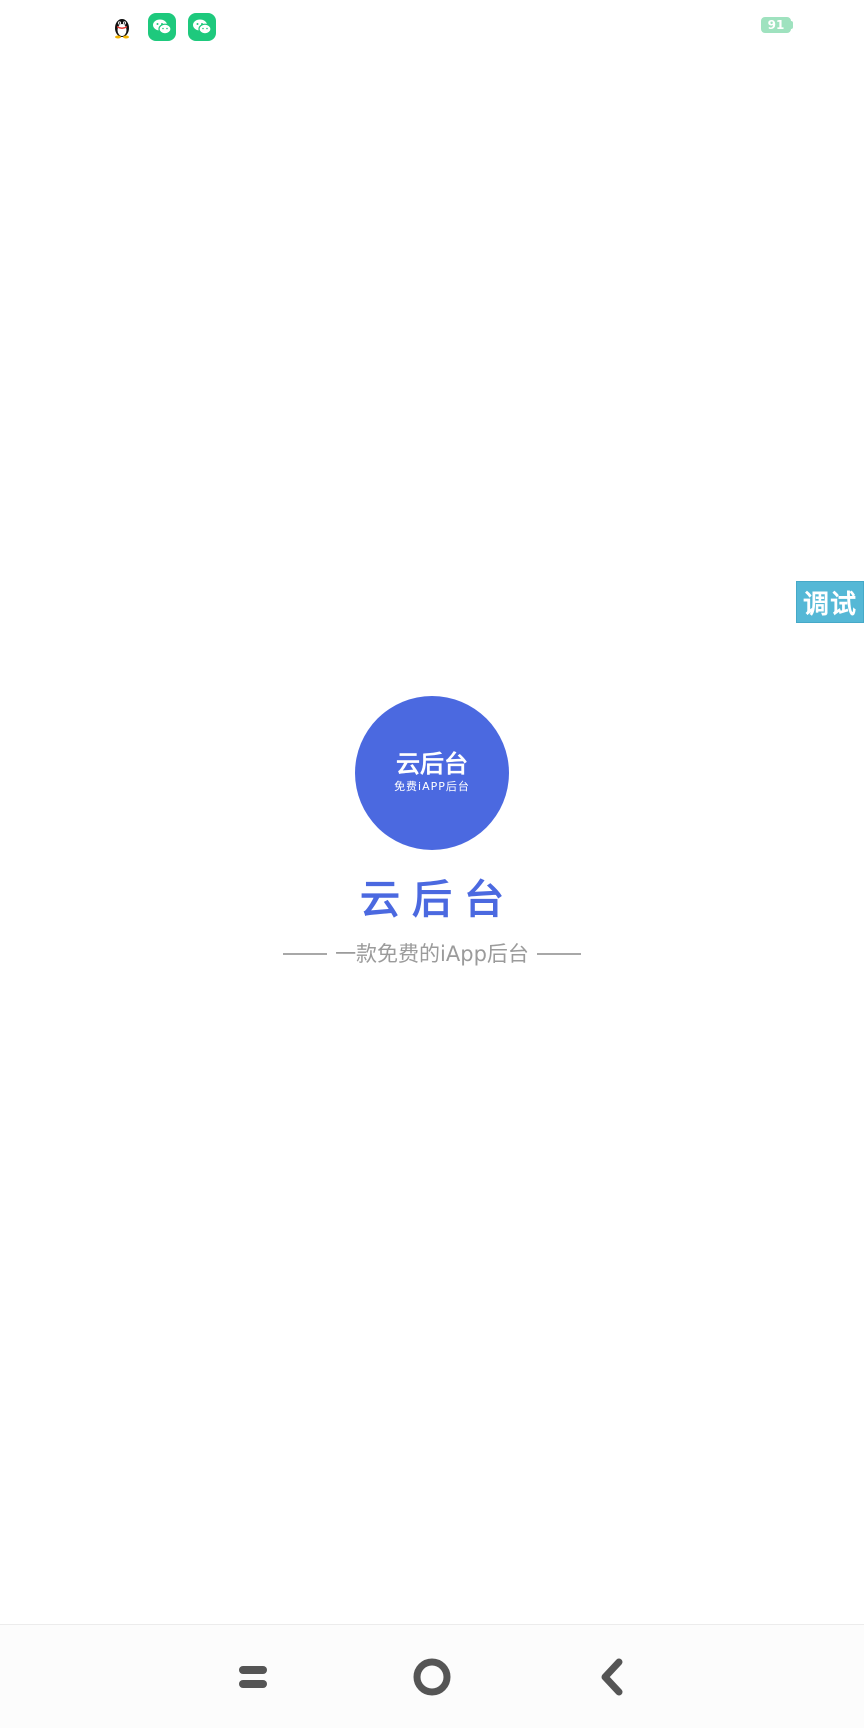  Describe the element at coordinates (432, 786) in the screenshot. I see `logo-subtitle: 免费iAPP后台` at that location.